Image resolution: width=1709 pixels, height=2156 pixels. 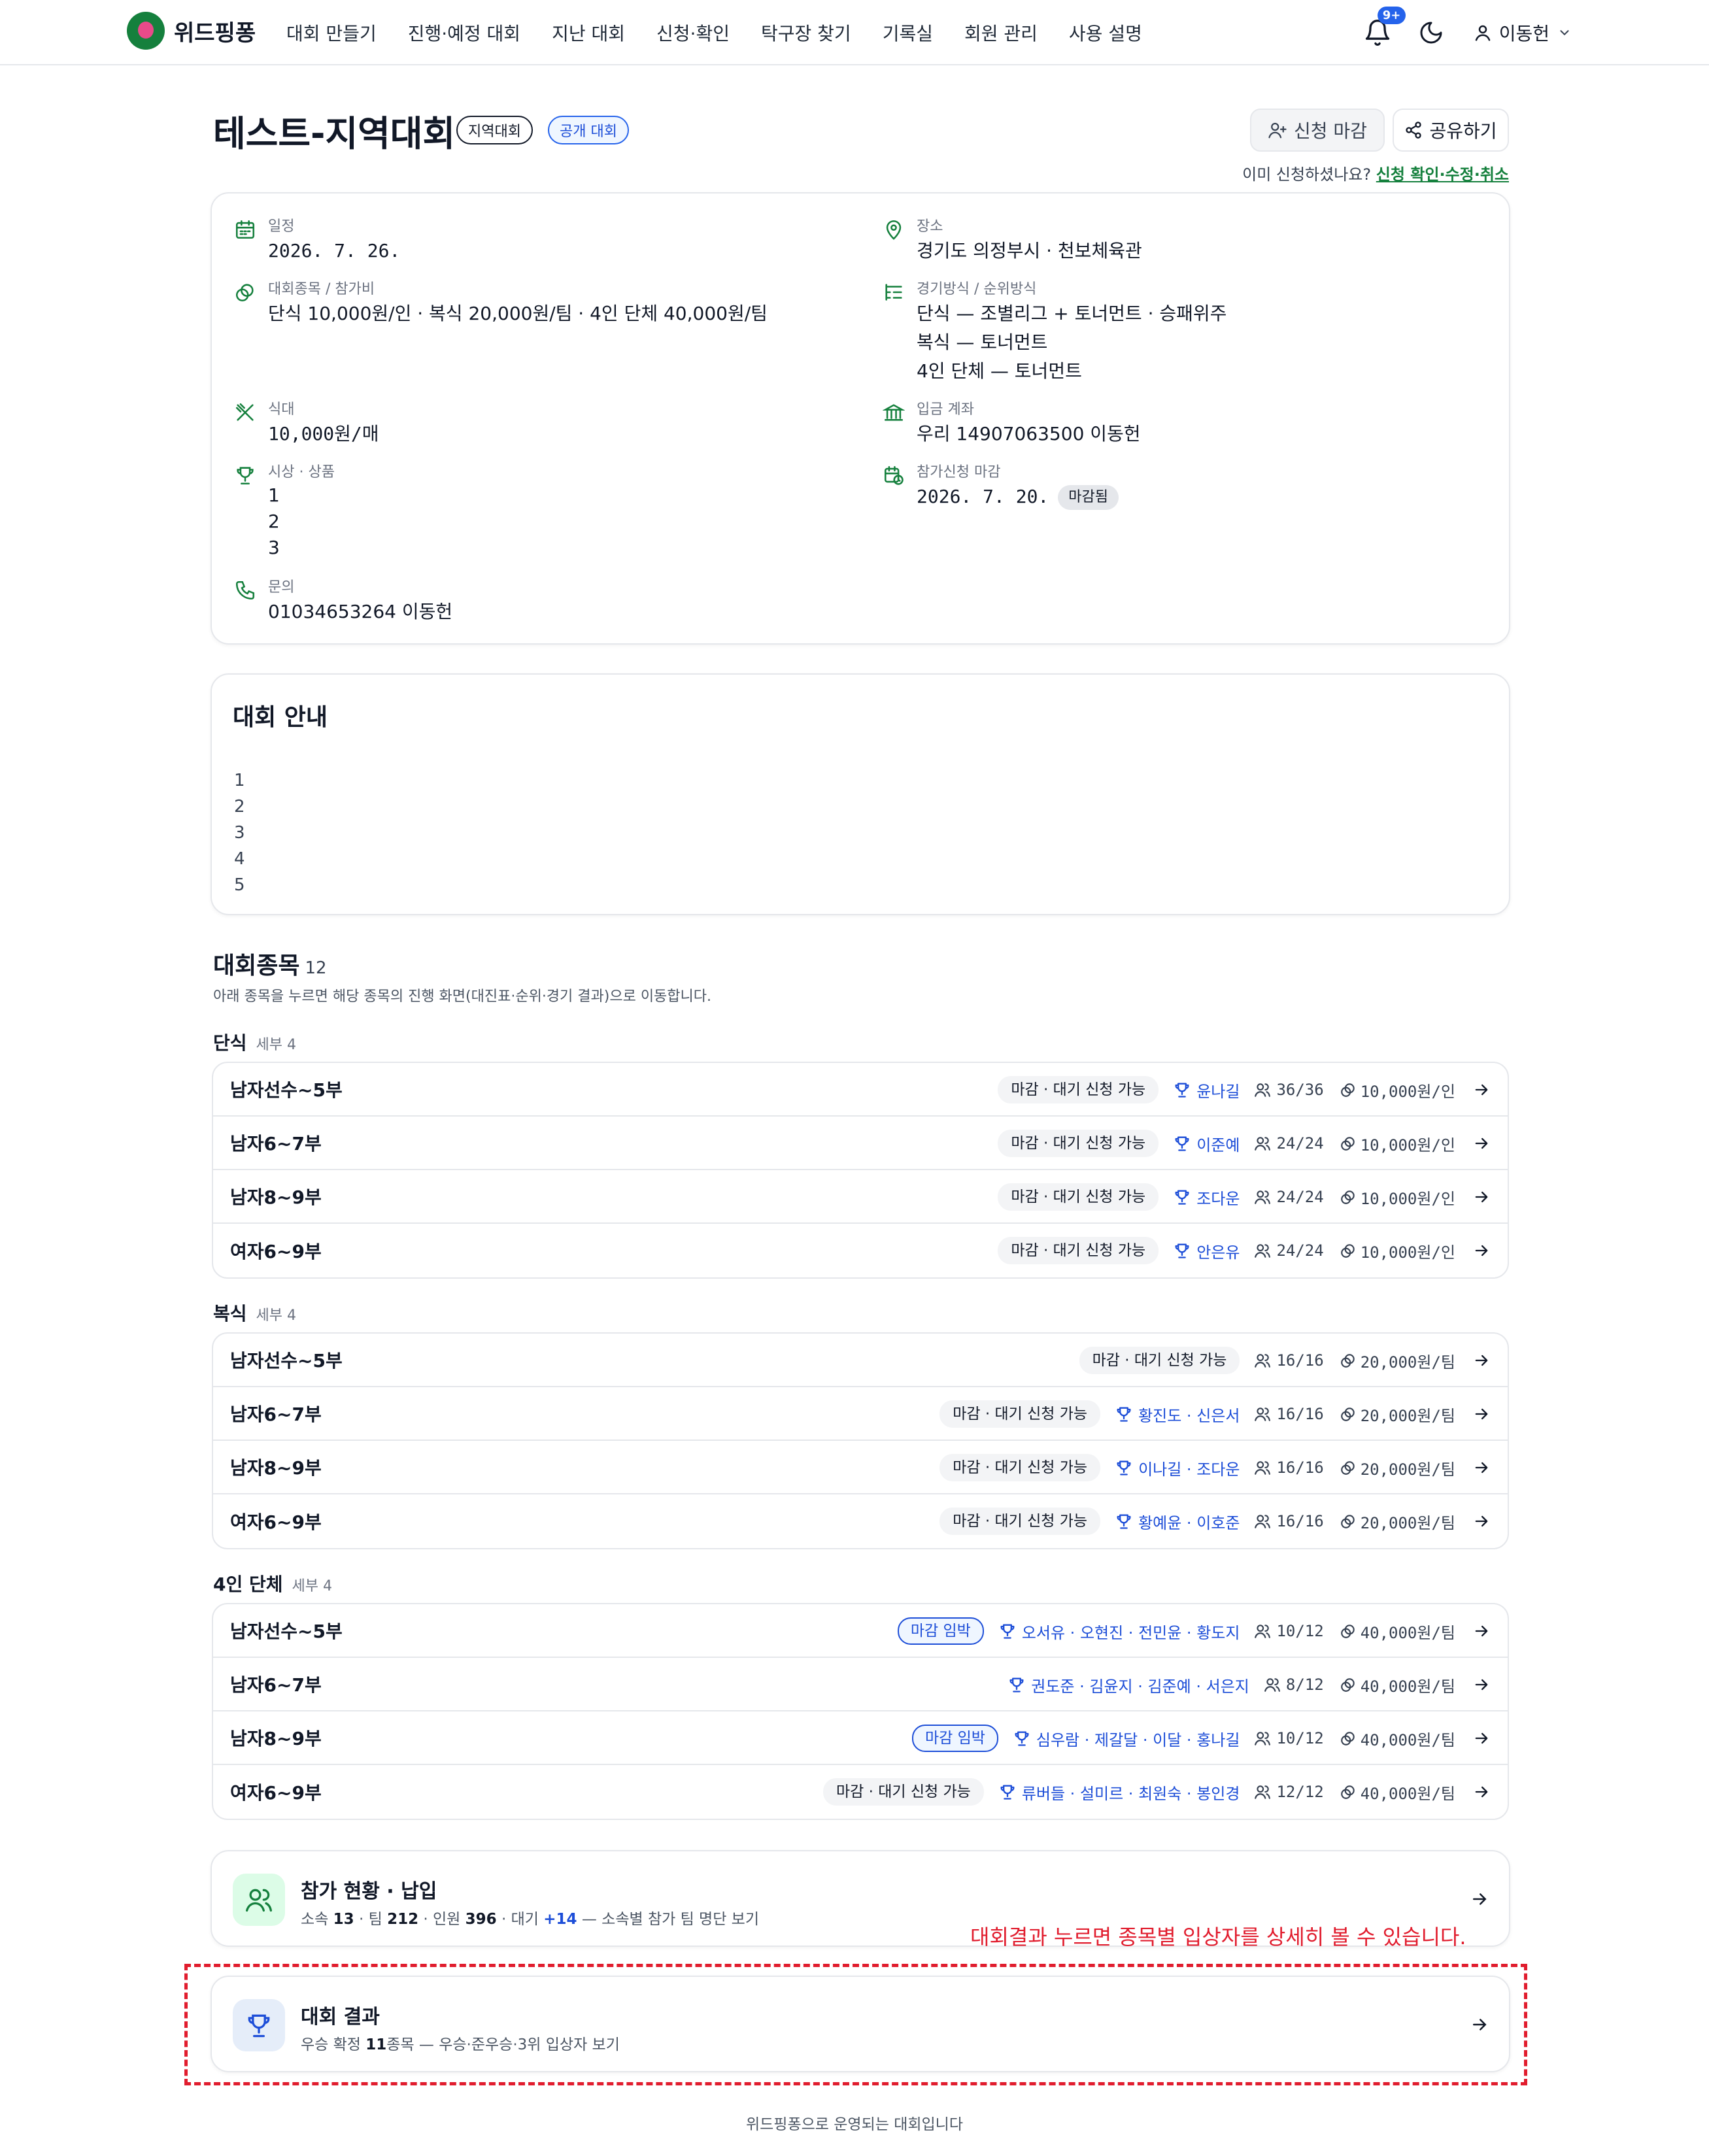 I want to click on brand-link: 위드핑퐁, so click(x=191, y=31).